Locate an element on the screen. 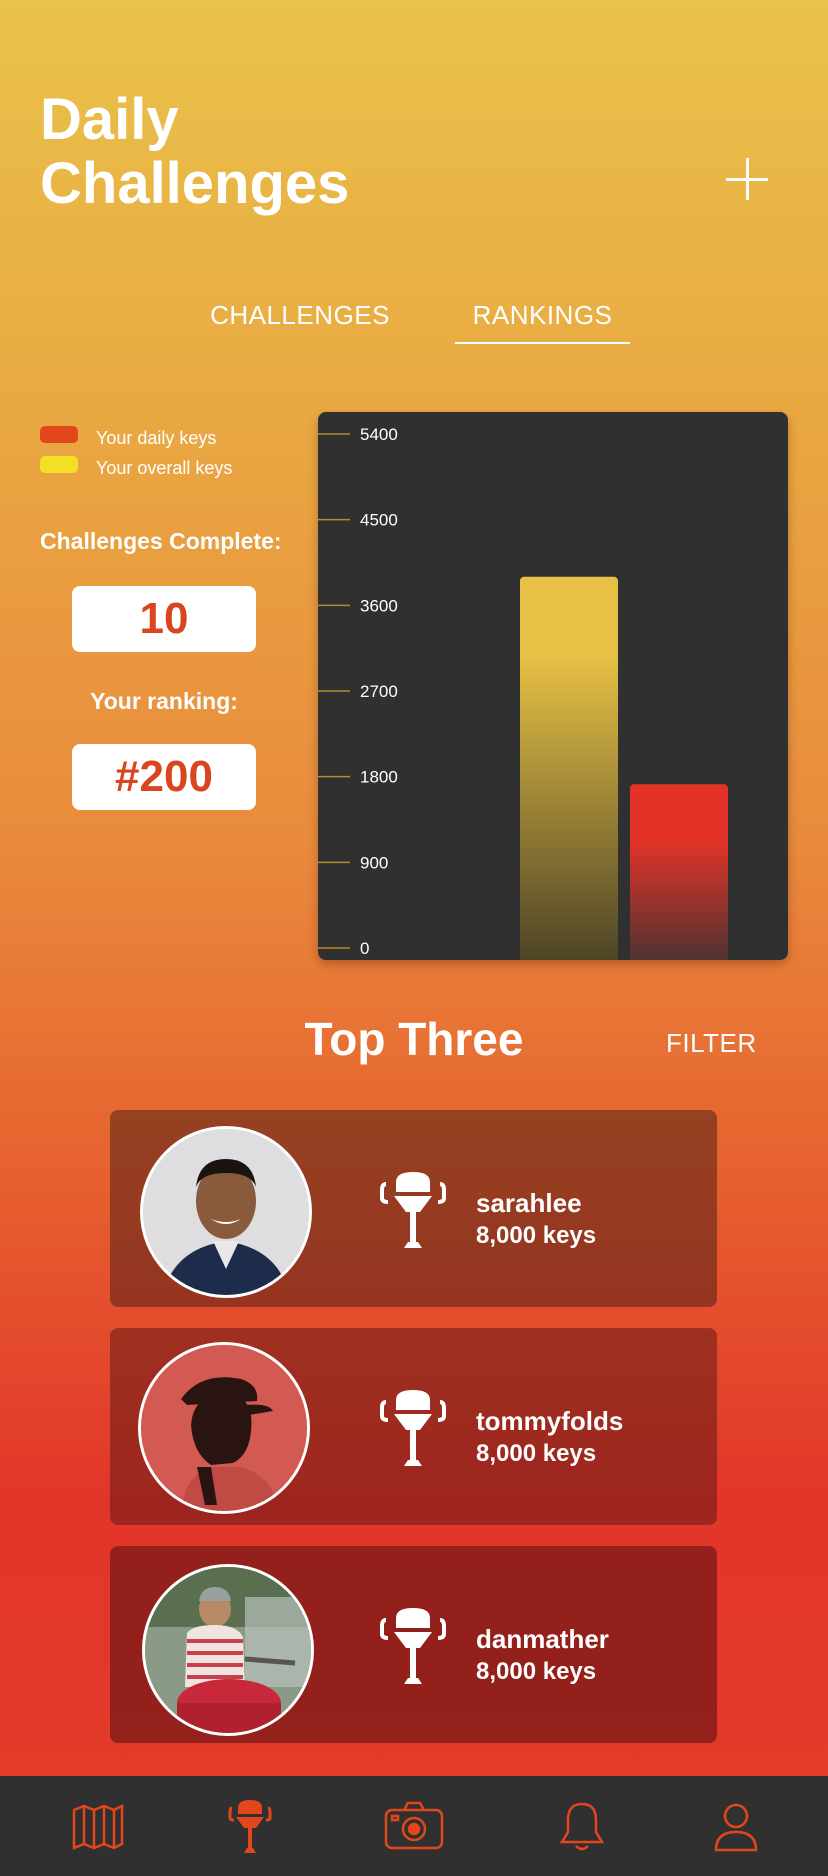 The image size is (828, 1876). page-title: Daily Challenges is located at coordinates (240, 152).